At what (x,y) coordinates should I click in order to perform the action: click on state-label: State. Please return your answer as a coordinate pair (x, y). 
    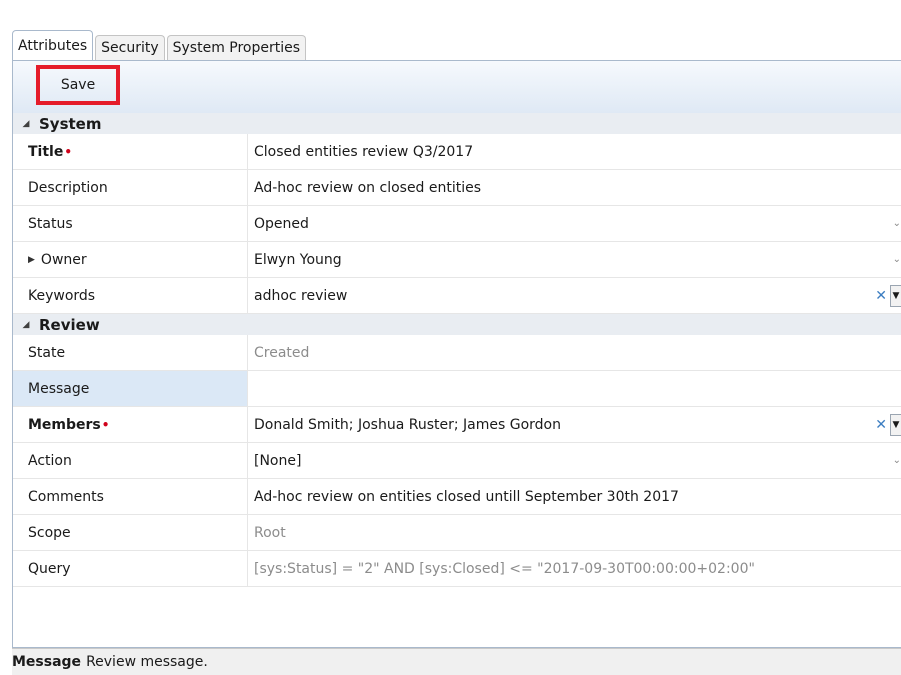
    Looking at the image, I should click on (130, 352).